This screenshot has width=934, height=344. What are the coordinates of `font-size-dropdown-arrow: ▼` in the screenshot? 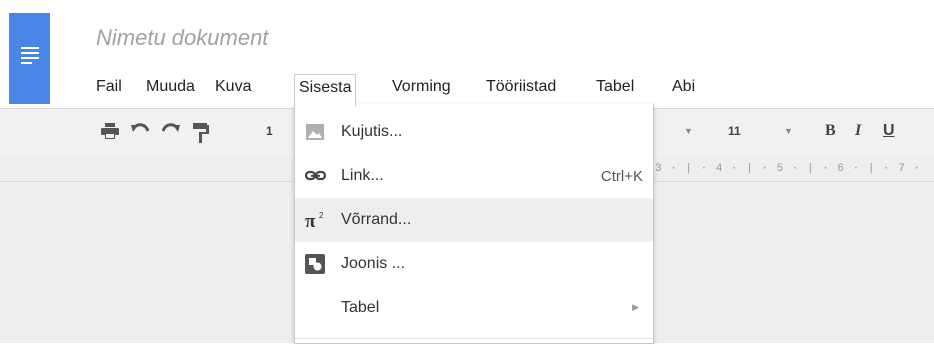 It's located at (788, 131).